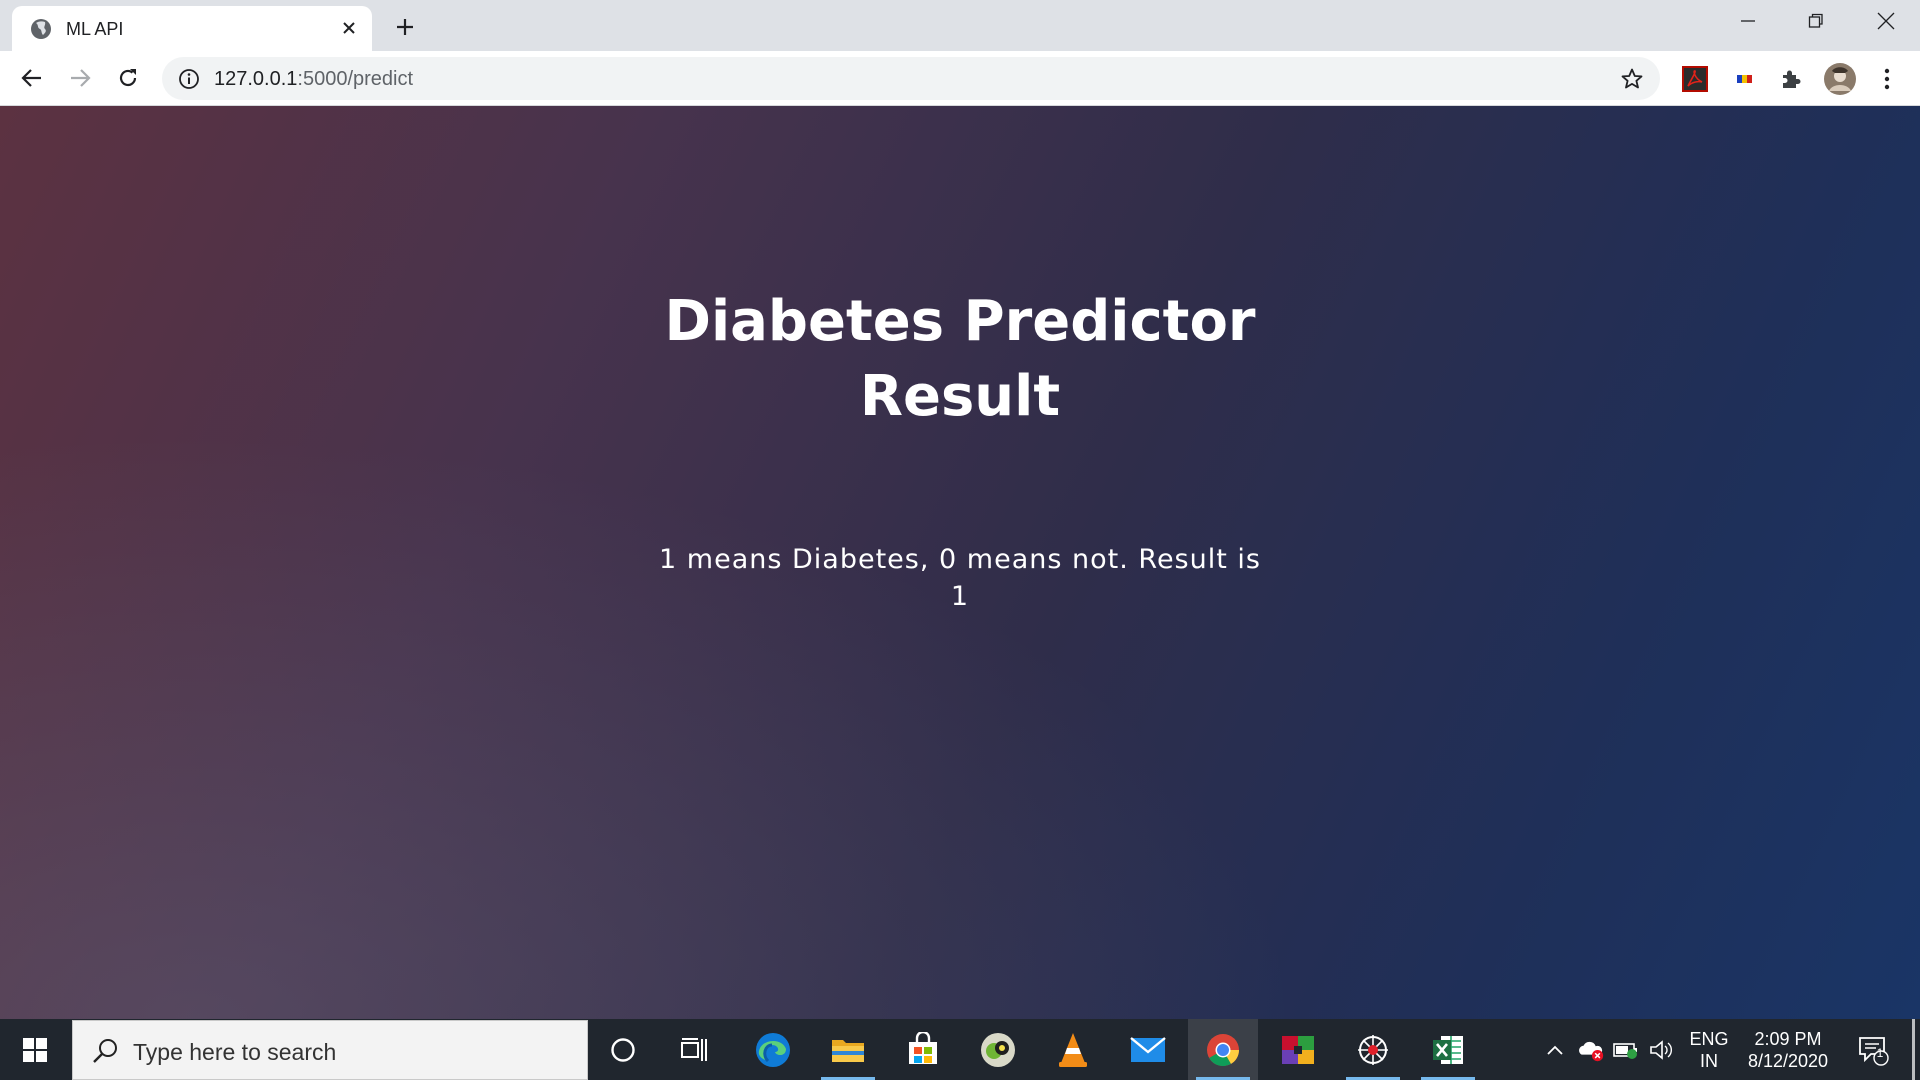 The image size is (1920, 1080). What do you see at coordinates (1591, 1050) in the screenshot?
I see `onedrive-error-icon` at bounding box center [1591, 1050].